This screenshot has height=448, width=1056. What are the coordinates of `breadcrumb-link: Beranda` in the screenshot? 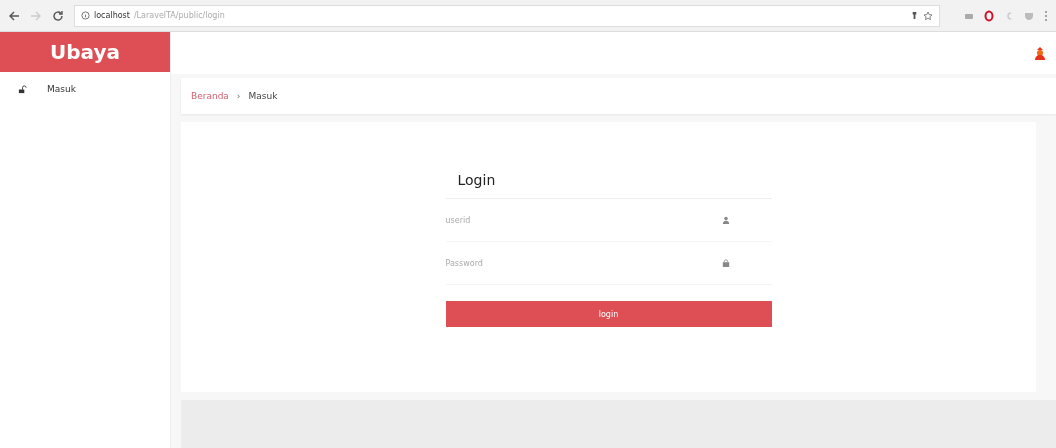 It's located at (210, 96).